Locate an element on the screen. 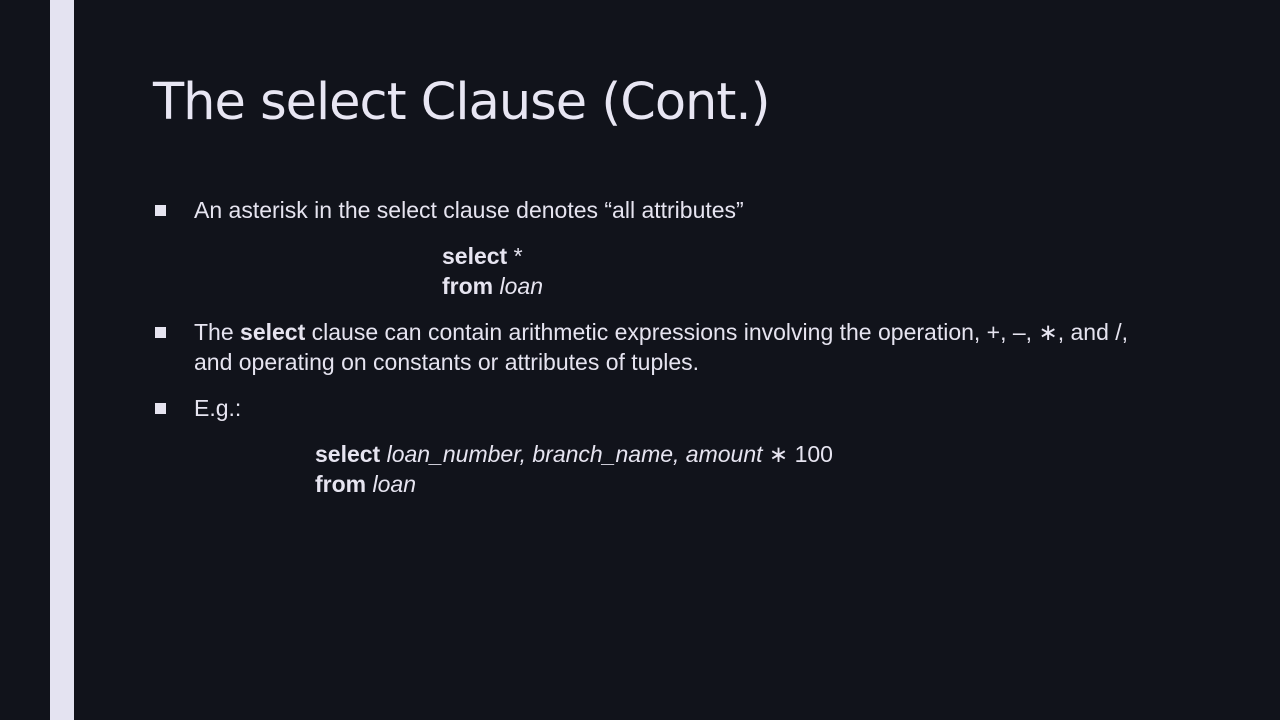  bullet-item-example: E.g.: is located at coordinates (198, 408).